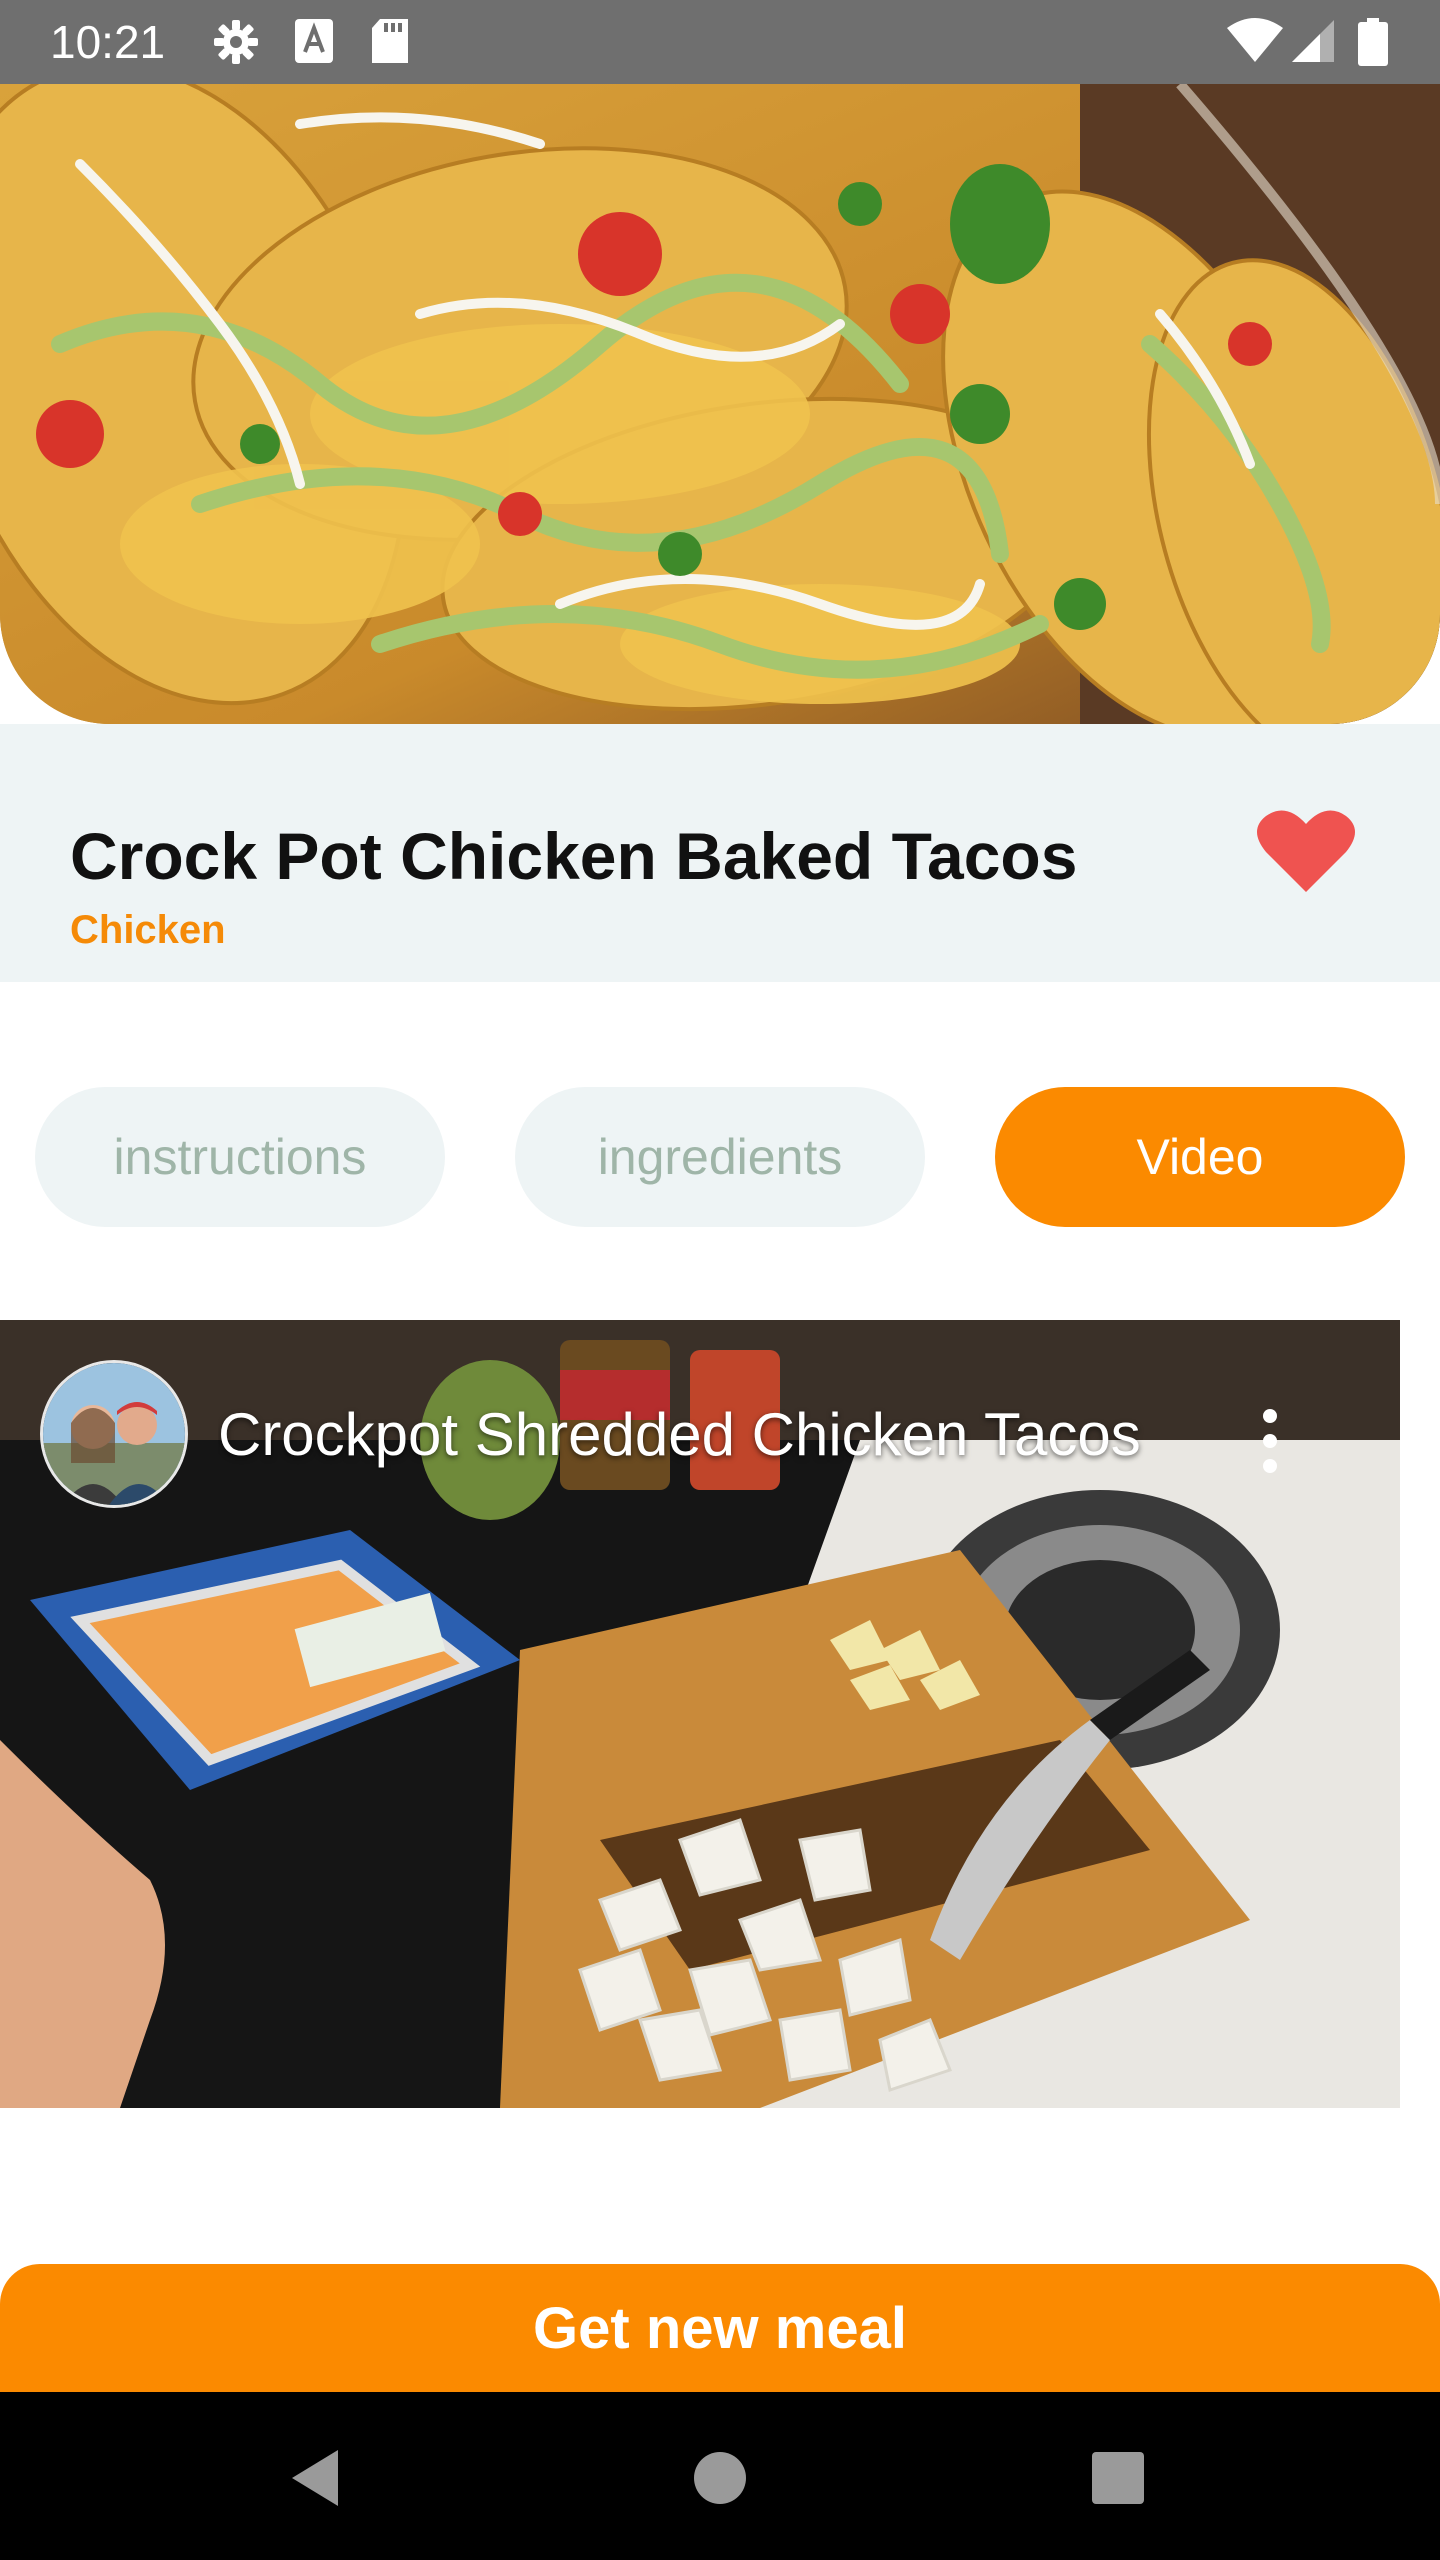 This screenshot has width=1440, height=2560. What do you see at coordinates (148, 930) in the screenshot?
I see `meal-category: Chicken` at bounding box center [148, 930].